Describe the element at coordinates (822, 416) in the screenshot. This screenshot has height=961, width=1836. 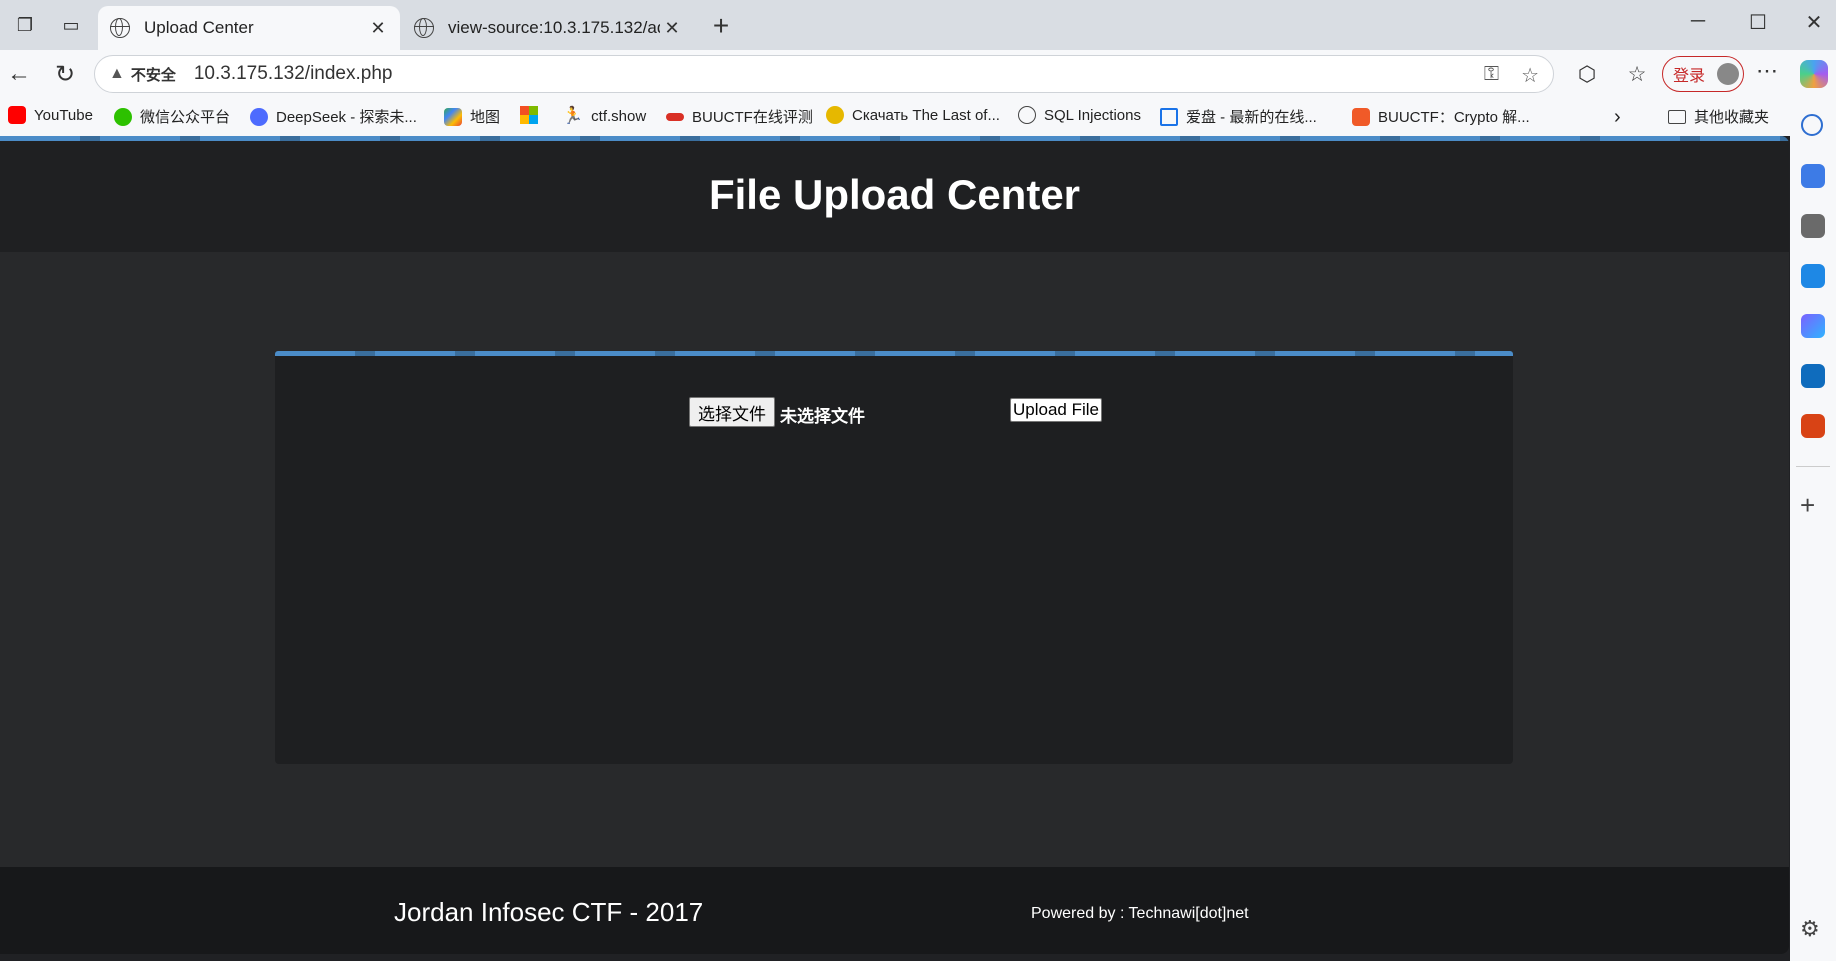
I see `file-status-text: 未选择文件` at that location.